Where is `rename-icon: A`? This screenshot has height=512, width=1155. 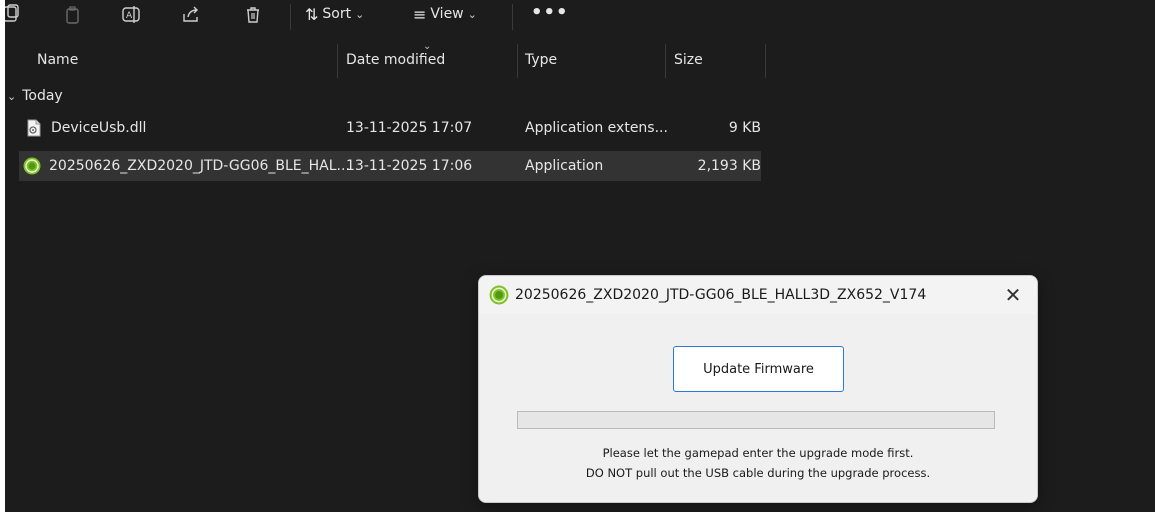
rename-icon: A is located at coordinates (131, 15).